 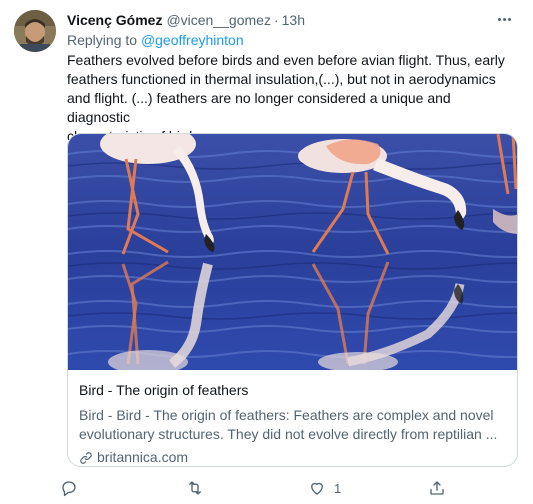 I want to click on author-handle: @vicen__gomez, so click(x=218, y=20).